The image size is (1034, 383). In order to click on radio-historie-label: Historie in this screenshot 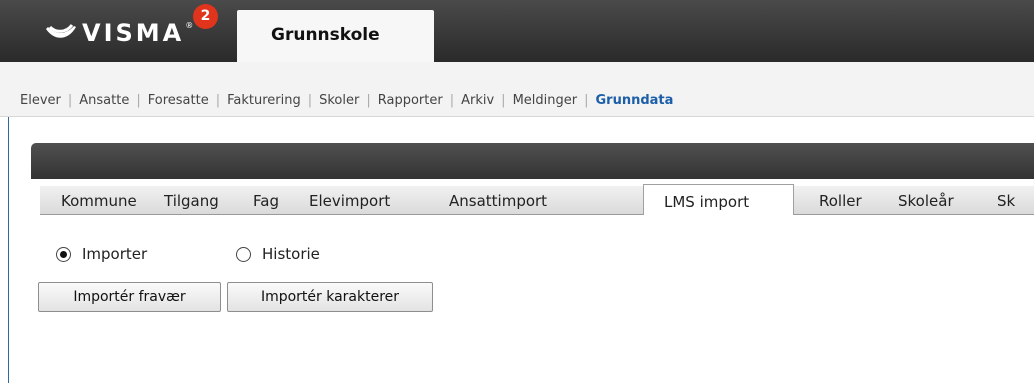, I will do `click(291, 254)`.